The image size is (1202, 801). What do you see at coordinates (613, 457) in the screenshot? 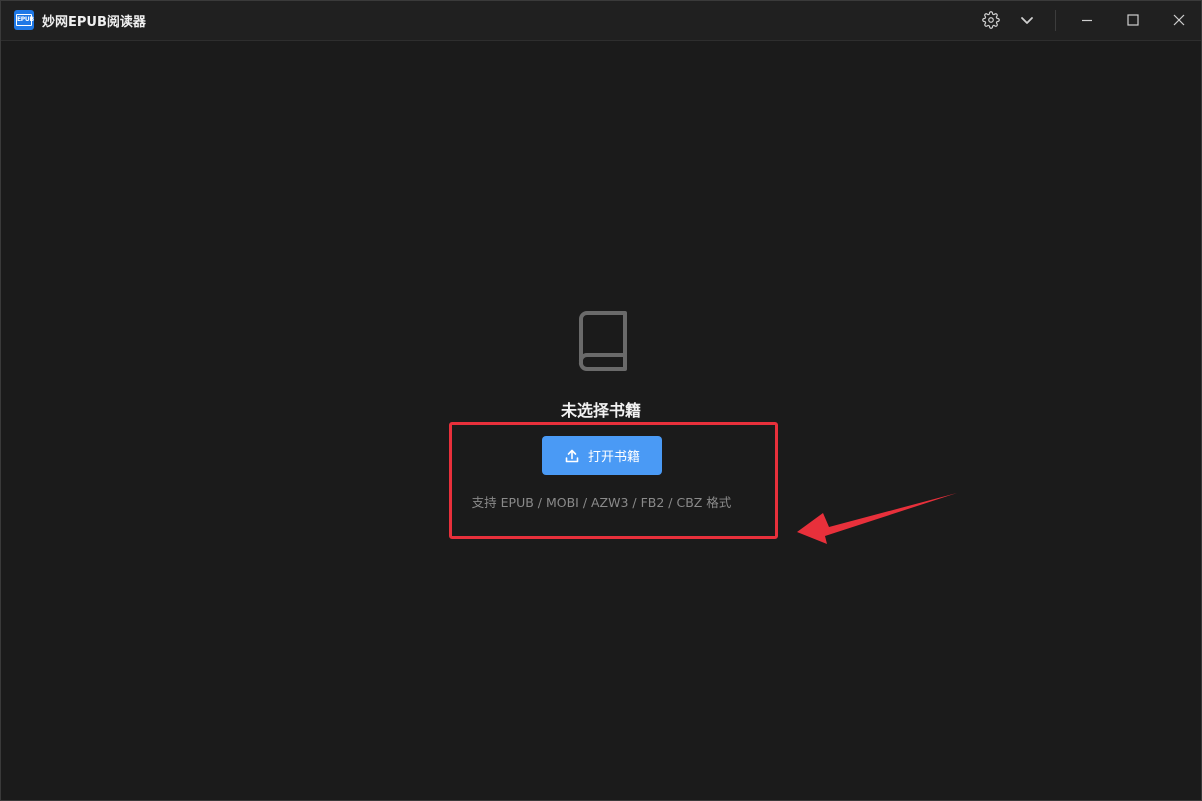
I see `open-book-button-label: 打开书籍` at bounding box center [613, 457].